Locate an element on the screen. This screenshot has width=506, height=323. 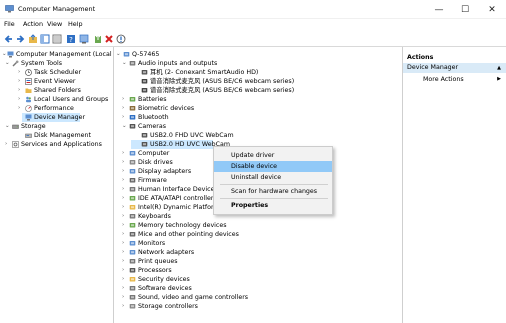
device-tree-item: › Biometric devices is located at coordinates (256, 108).